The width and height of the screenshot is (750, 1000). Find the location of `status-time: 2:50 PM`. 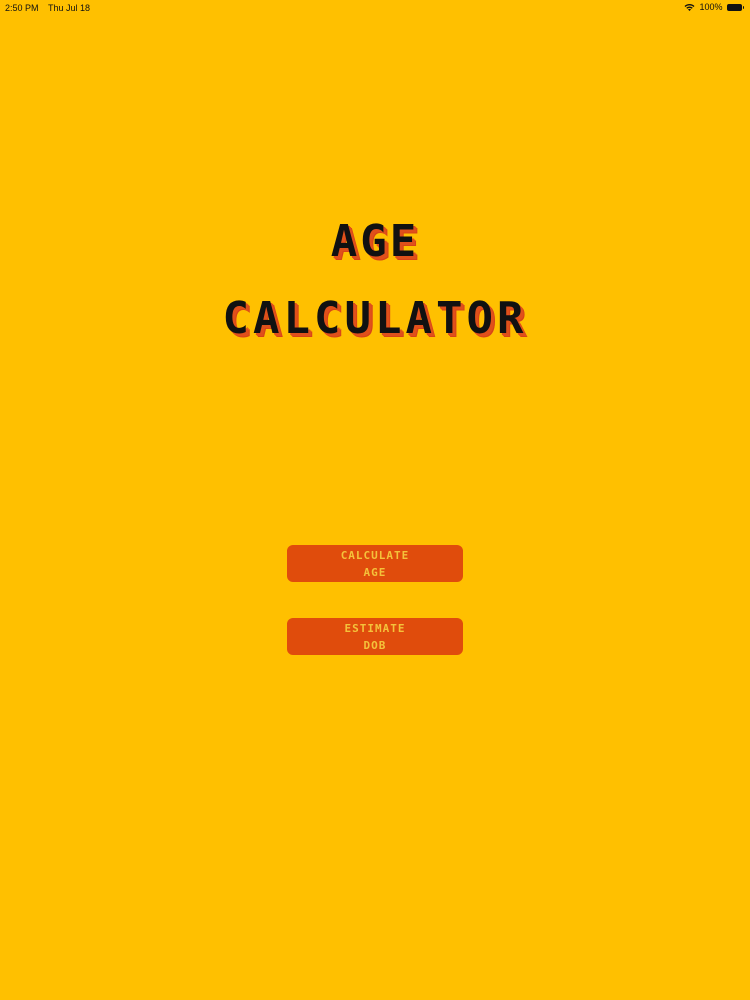

status-time: 2:50 PM is located at coordinates (22, 8).